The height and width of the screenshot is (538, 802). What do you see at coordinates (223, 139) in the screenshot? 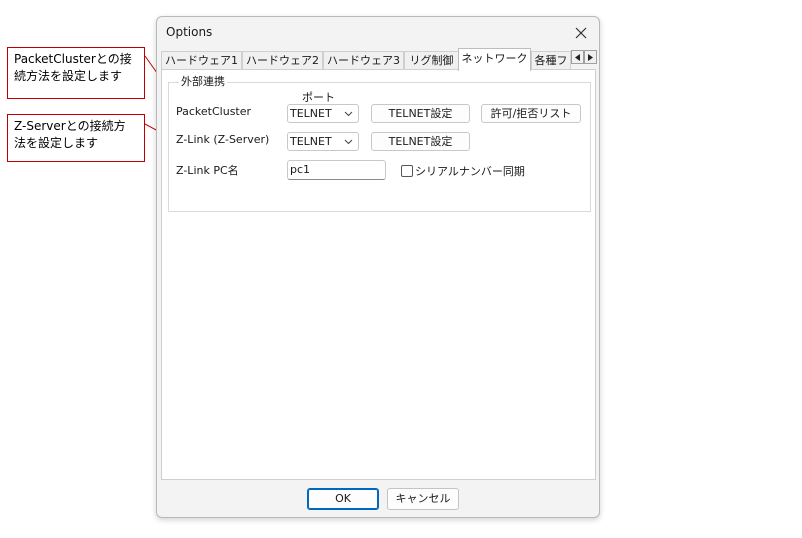
I see `zlink-label: Z-Link (Z-Server)` at bounding box center [223, 139].